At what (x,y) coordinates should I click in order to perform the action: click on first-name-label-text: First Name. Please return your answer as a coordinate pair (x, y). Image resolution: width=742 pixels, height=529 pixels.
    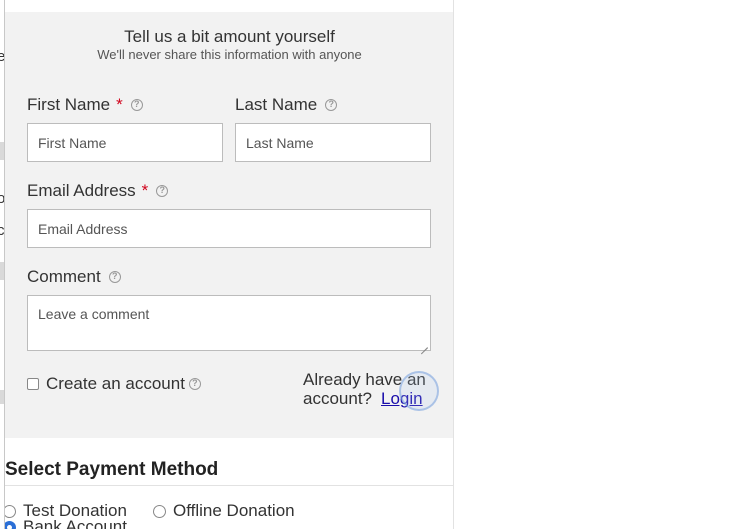
    Looking at the image, I should click on (69, 104).